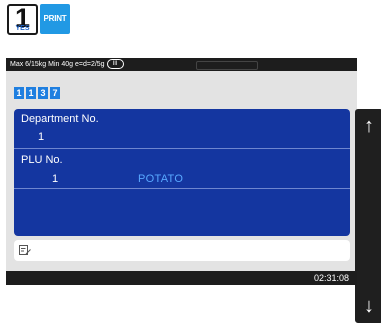  Describe the element at coordinates (182, 250) in the screenshot. I see `input-field` at that location.